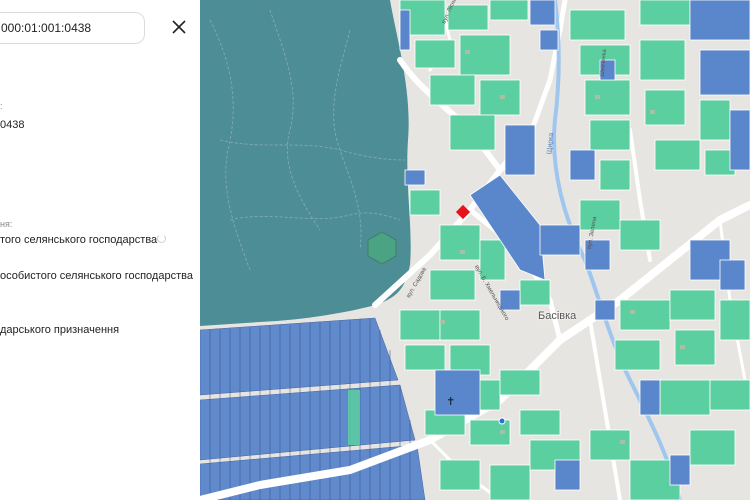 This screenshot has height=500, width=750. I want to click on bus-stop-icon, so click(502, 421).